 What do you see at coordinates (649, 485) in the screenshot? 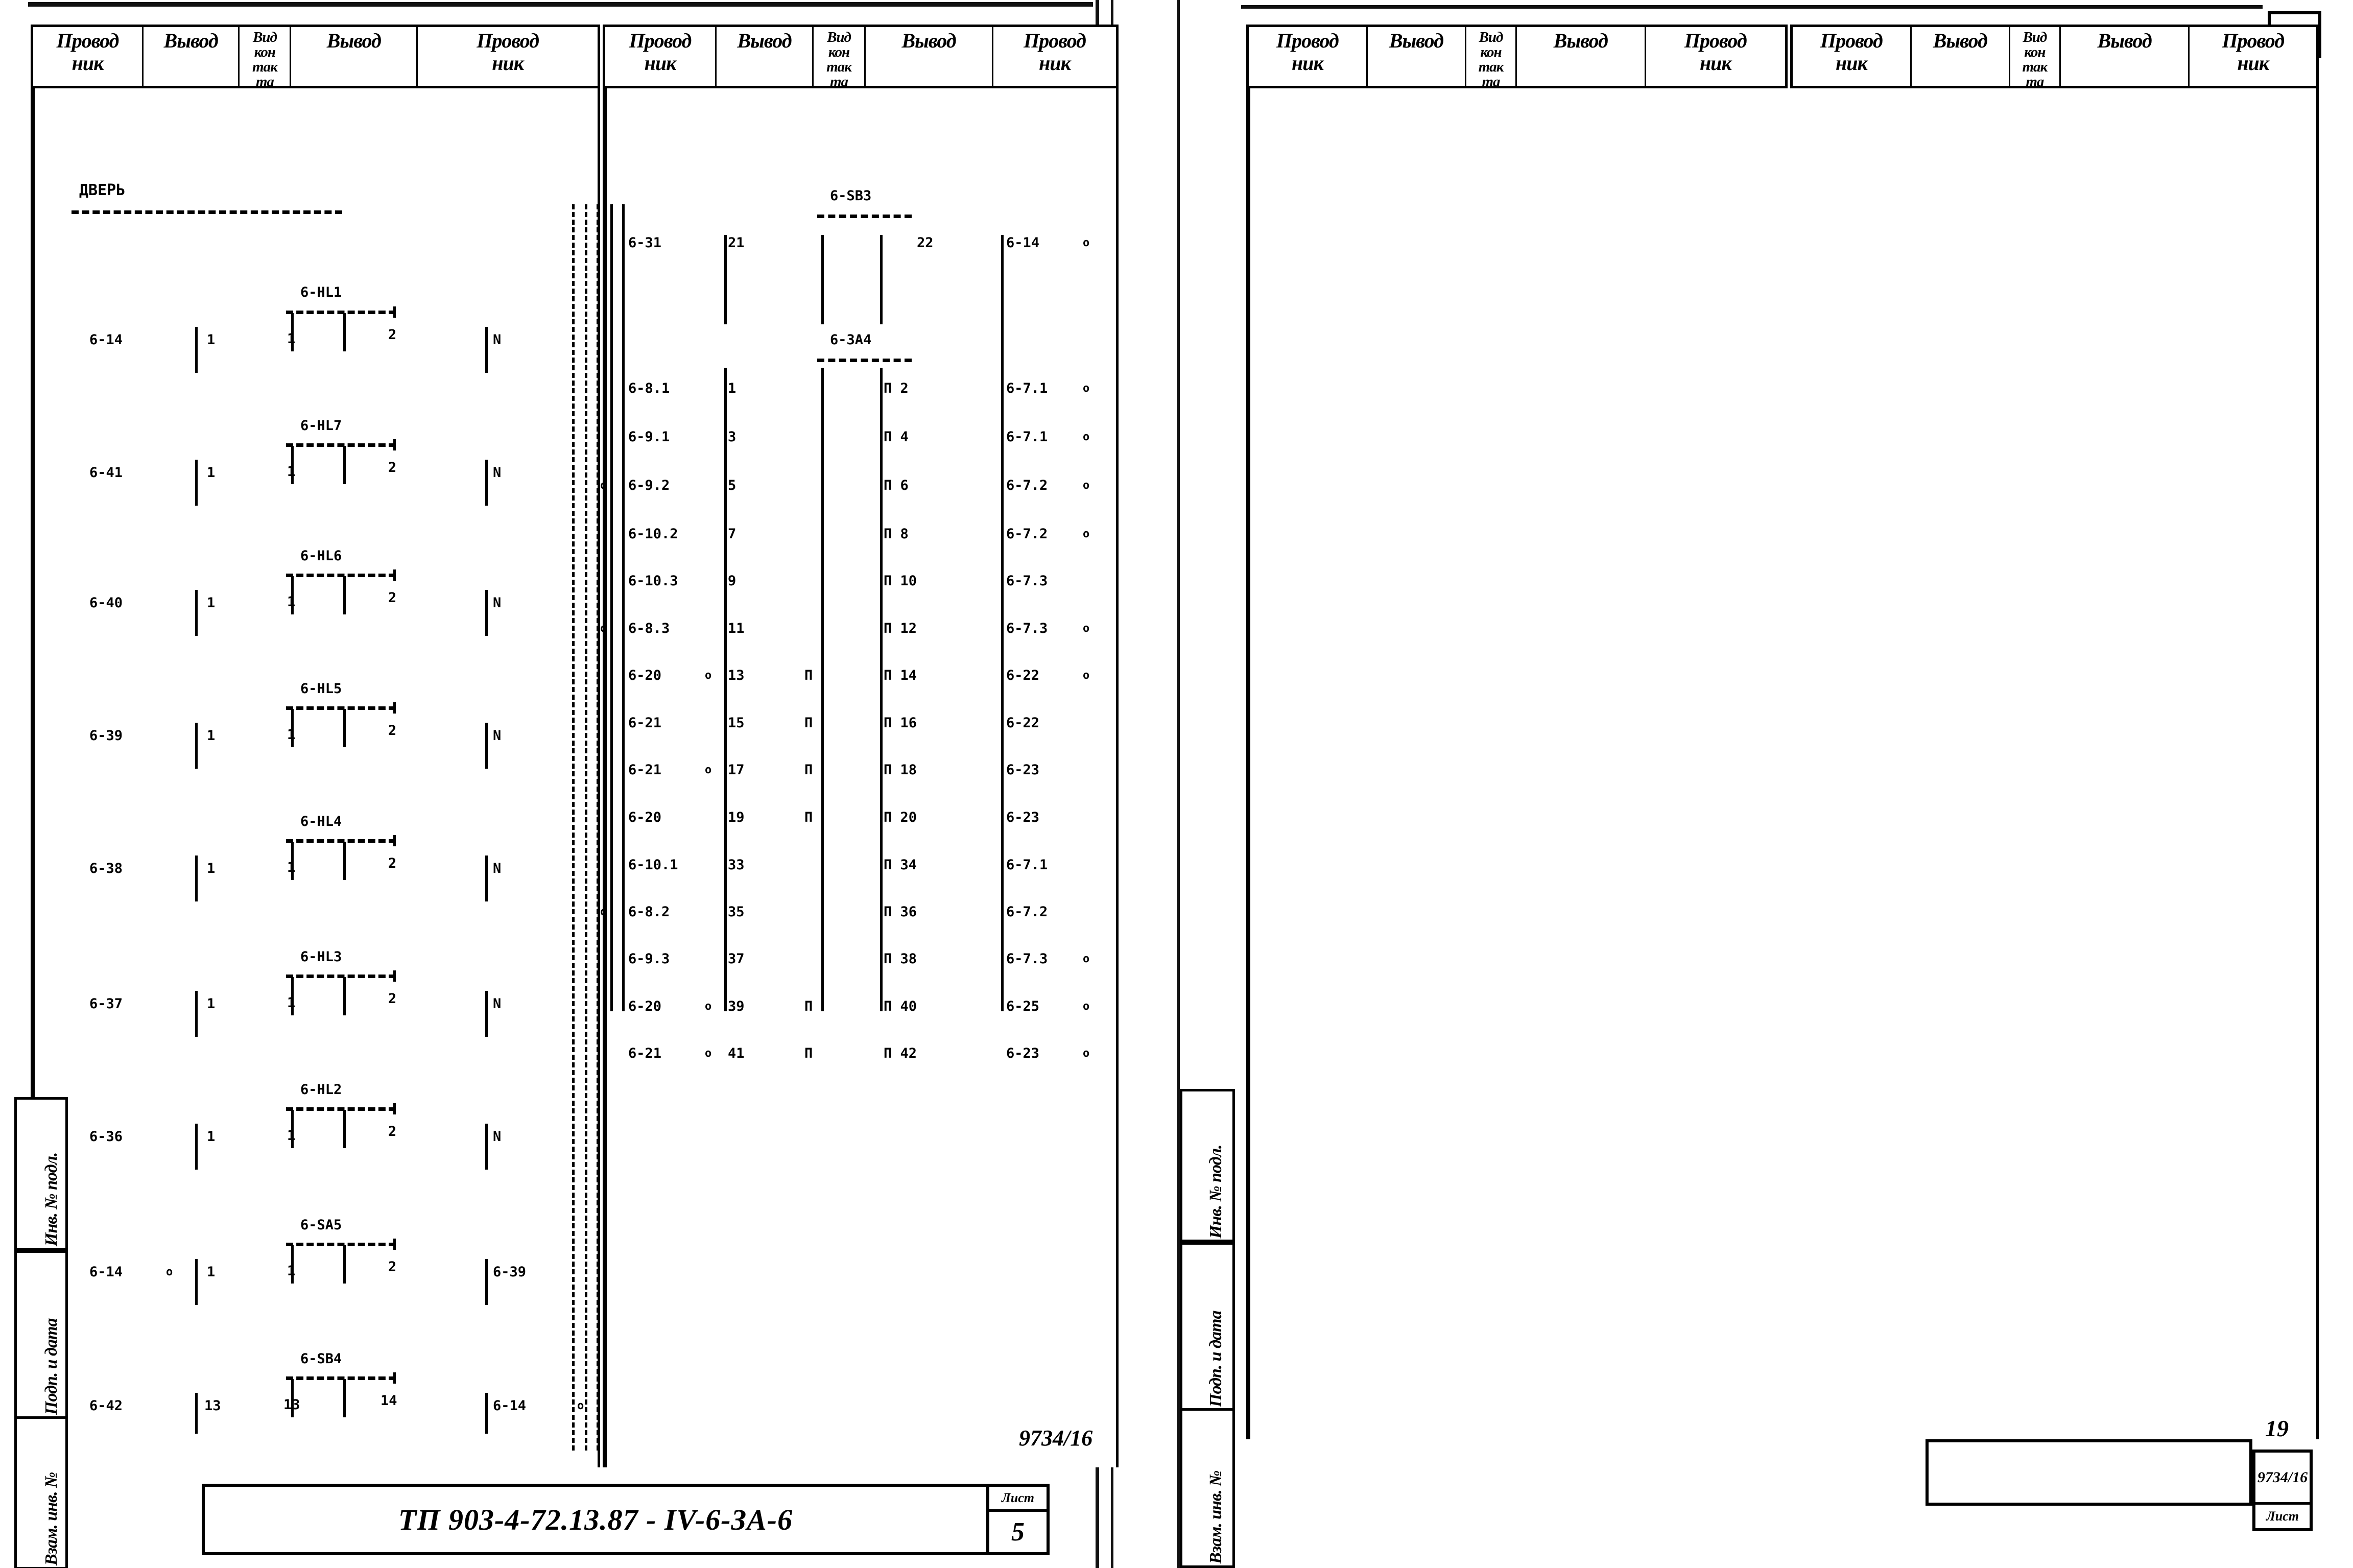
I see `row-conductor-a: 6-9.2` at bounding box center [649, 485].